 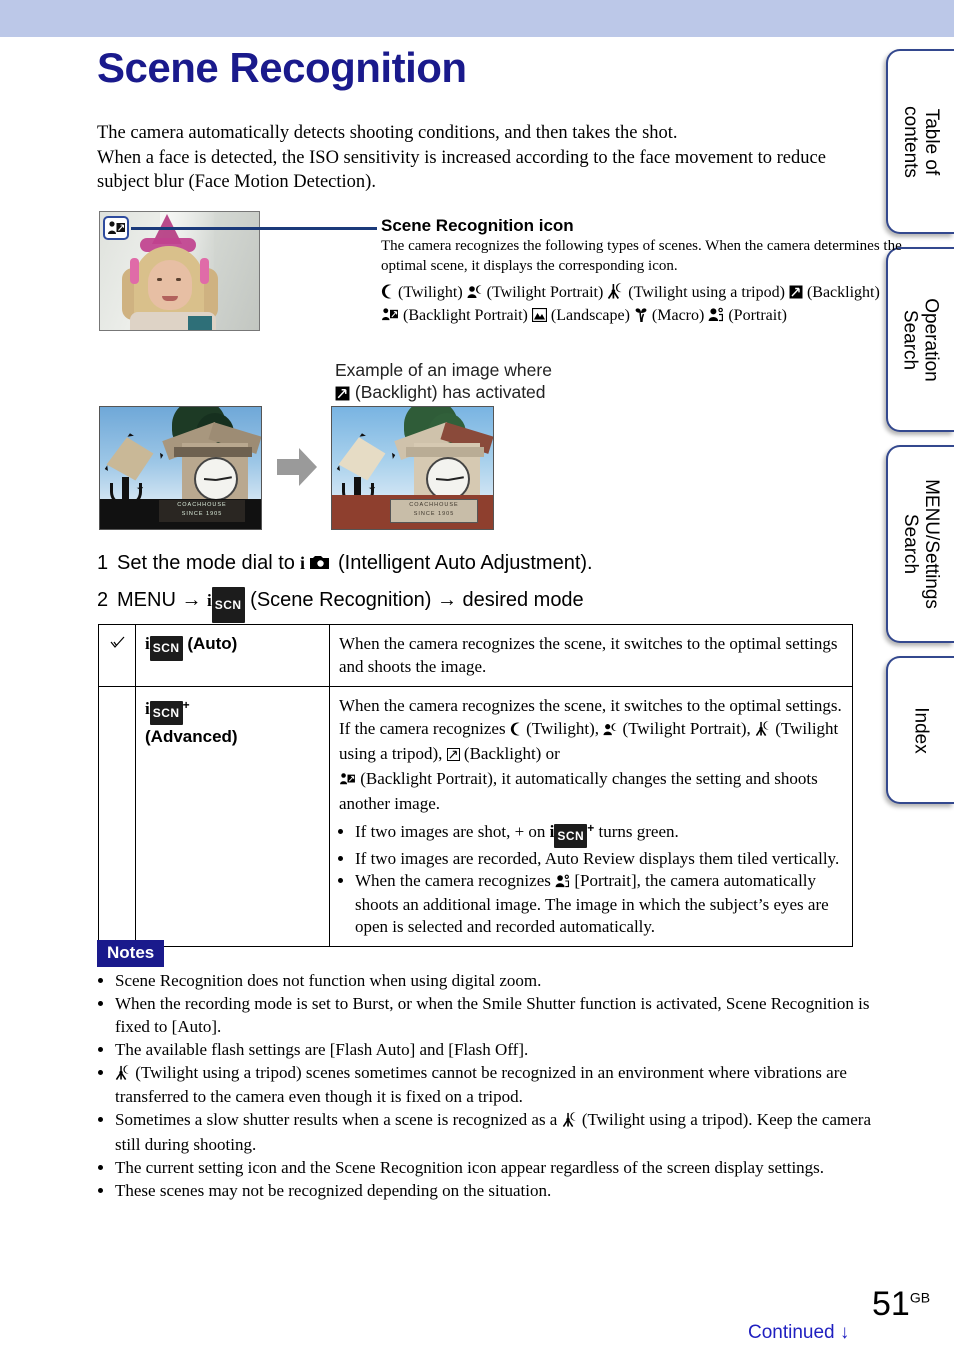 I want to click on scene-label-twilight: (Twilight), so click(x=430, y=292).